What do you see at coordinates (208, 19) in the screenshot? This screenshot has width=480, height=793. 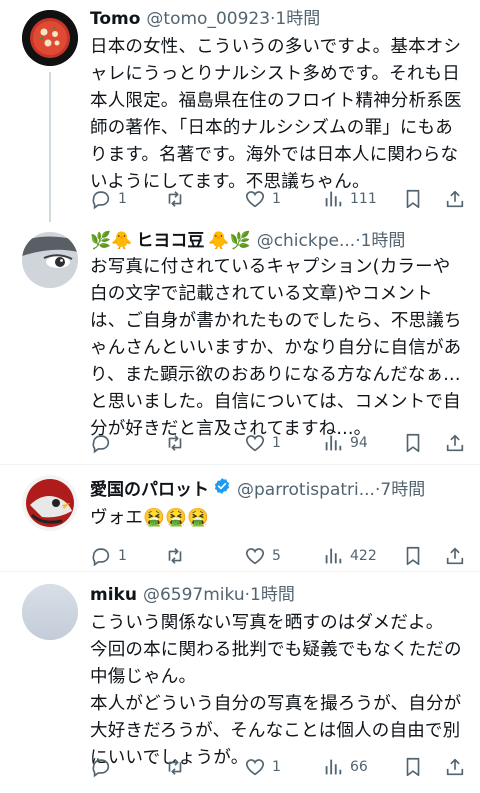 I see `username: @tomo_00923` at bounding box center [208, 19].